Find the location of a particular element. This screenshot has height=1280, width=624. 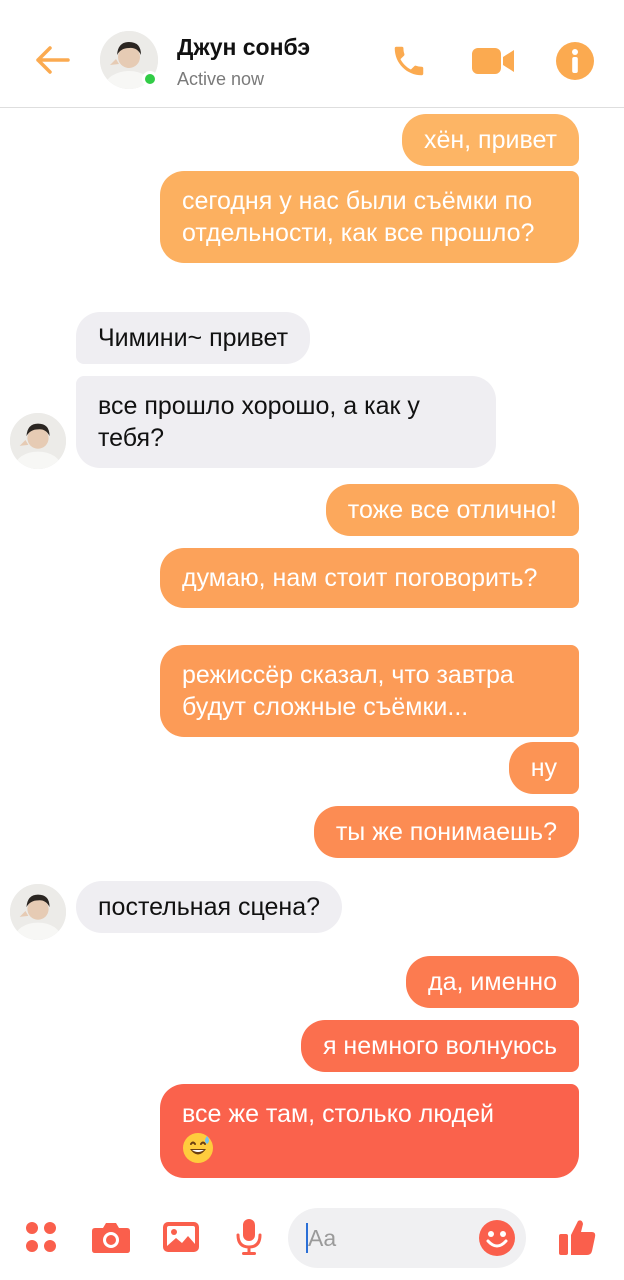

composer-bar is located at coordinates (312, 1238).